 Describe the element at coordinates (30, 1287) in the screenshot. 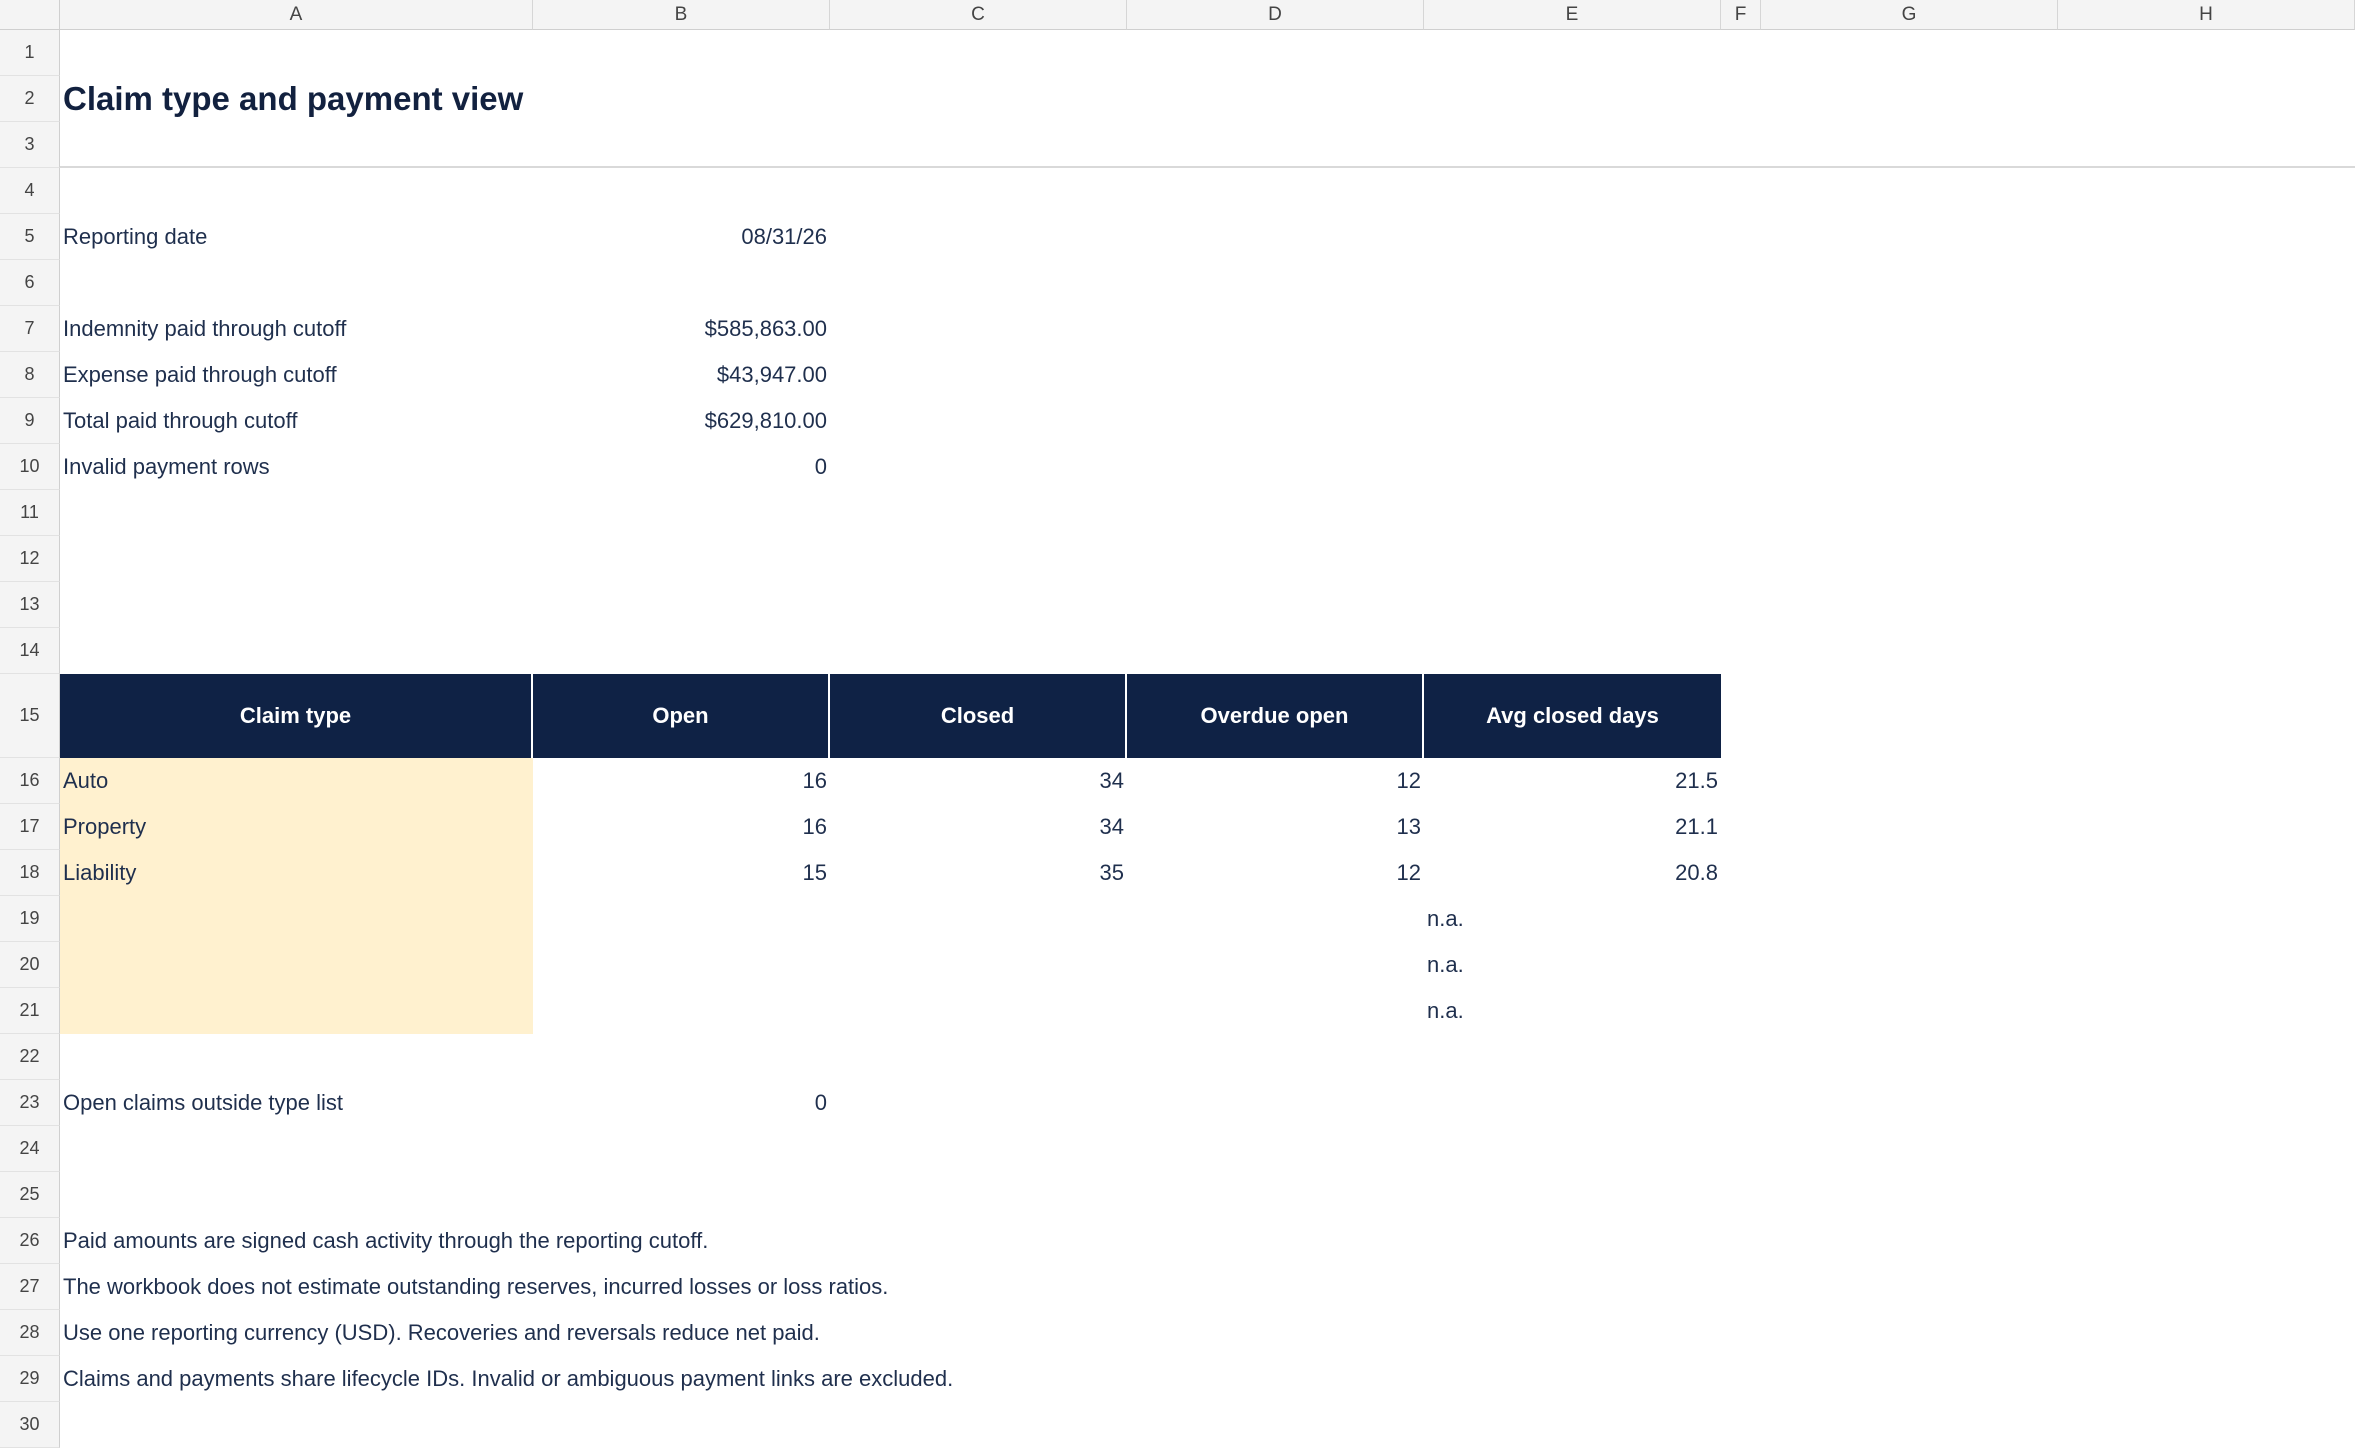

I see `row-header: 27` at that location.